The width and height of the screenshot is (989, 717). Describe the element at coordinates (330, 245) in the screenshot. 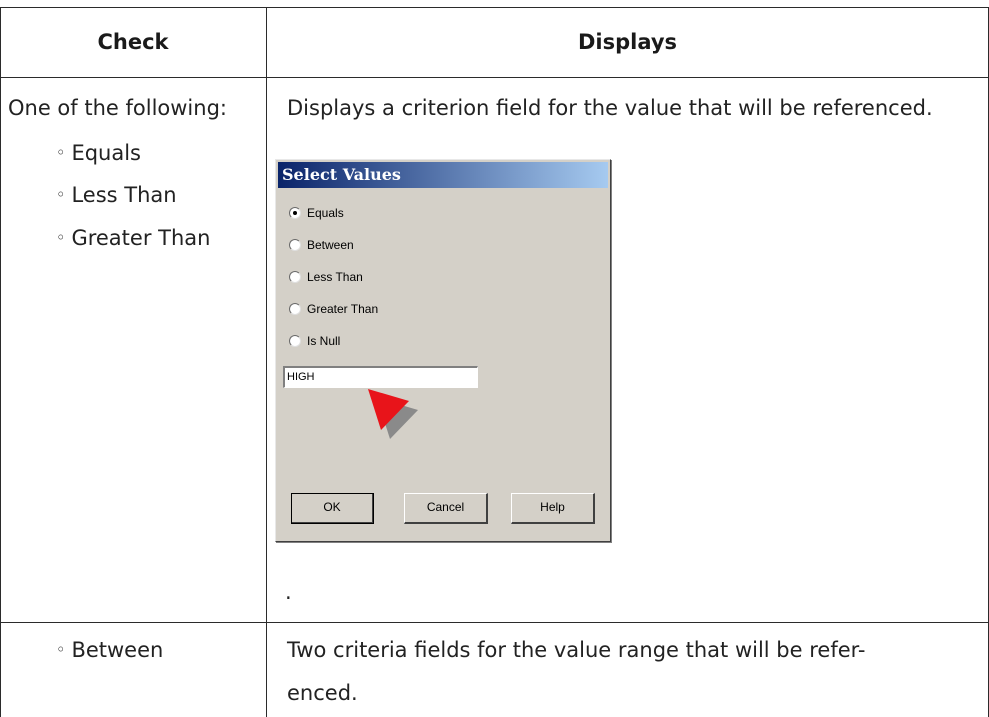

I see `radio-label: Between` at that location.